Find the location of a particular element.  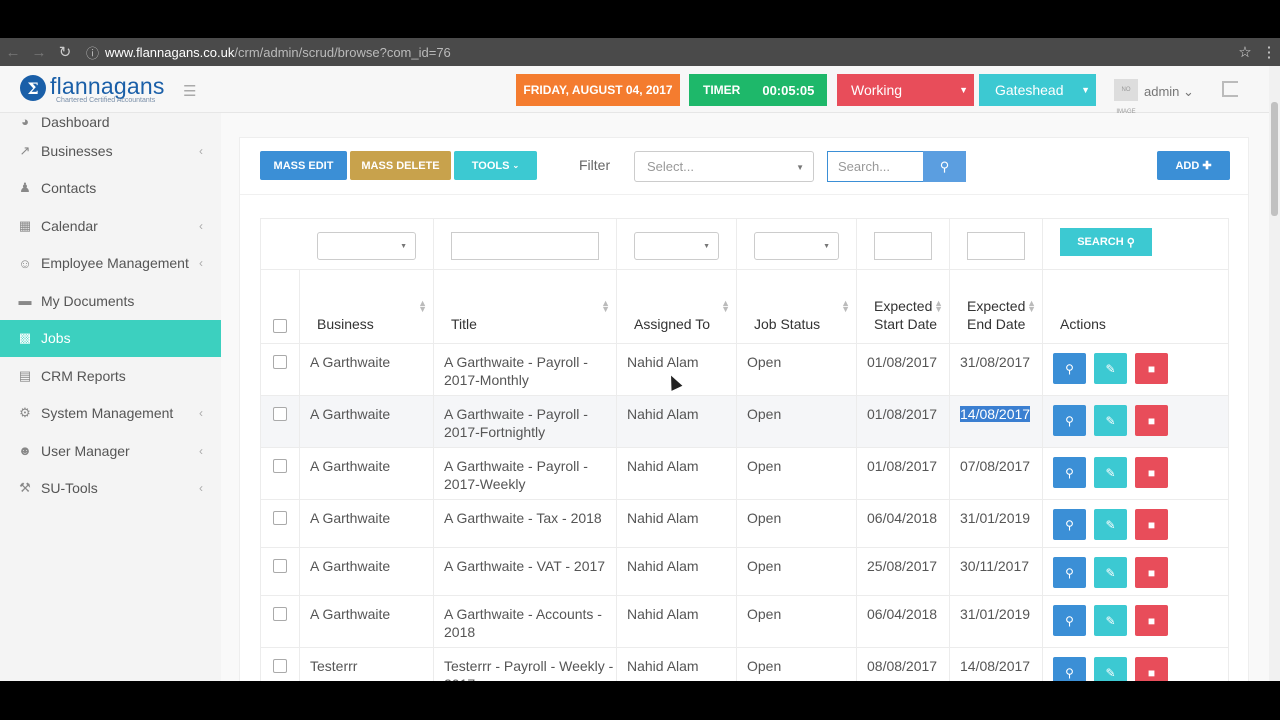

column-header-title: Title ▲ ▼ is located at coordinates (525, 306).